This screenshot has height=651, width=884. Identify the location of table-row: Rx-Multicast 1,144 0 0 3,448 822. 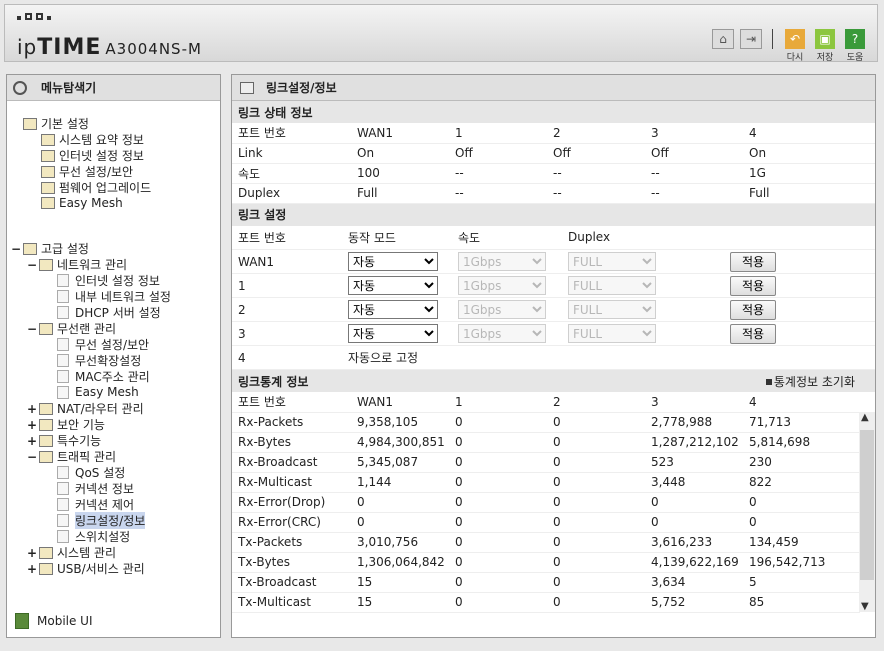
(546, 482).